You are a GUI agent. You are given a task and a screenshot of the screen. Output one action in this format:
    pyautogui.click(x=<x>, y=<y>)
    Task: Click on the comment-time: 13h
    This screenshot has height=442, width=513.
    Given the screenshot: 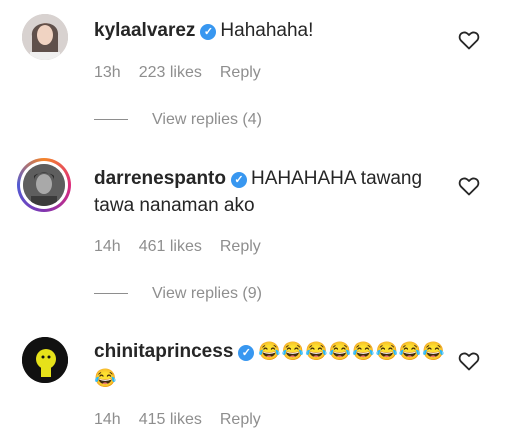 What is the action you would take?
    pyautogui.click(x=107, y=72)
    